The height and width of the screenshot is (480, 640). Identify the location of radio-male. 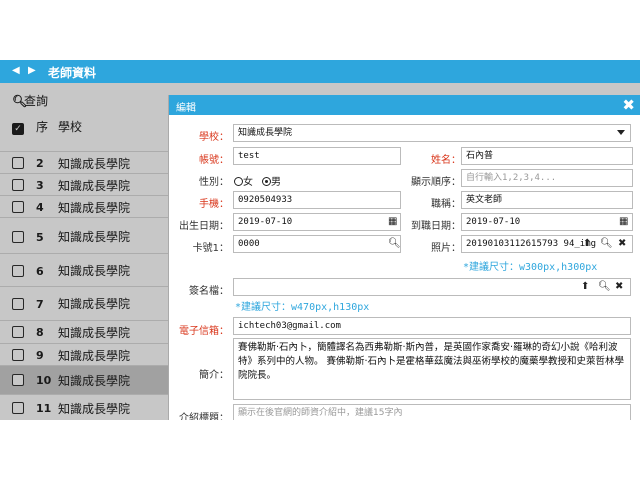
(266, 181).